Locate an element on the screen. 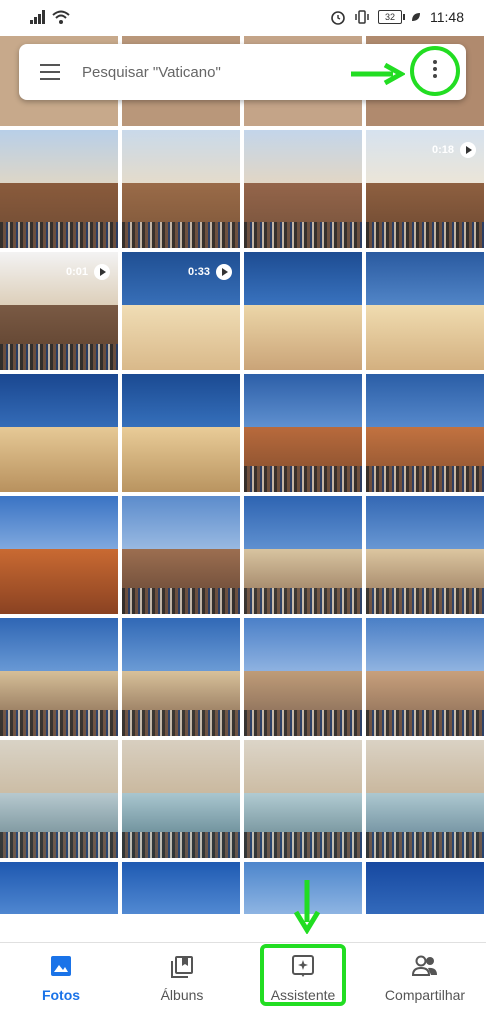 The width and height of the screenshot is (486, 1009). nav-photos-label: Fotos is located at coordinates (61, 995).